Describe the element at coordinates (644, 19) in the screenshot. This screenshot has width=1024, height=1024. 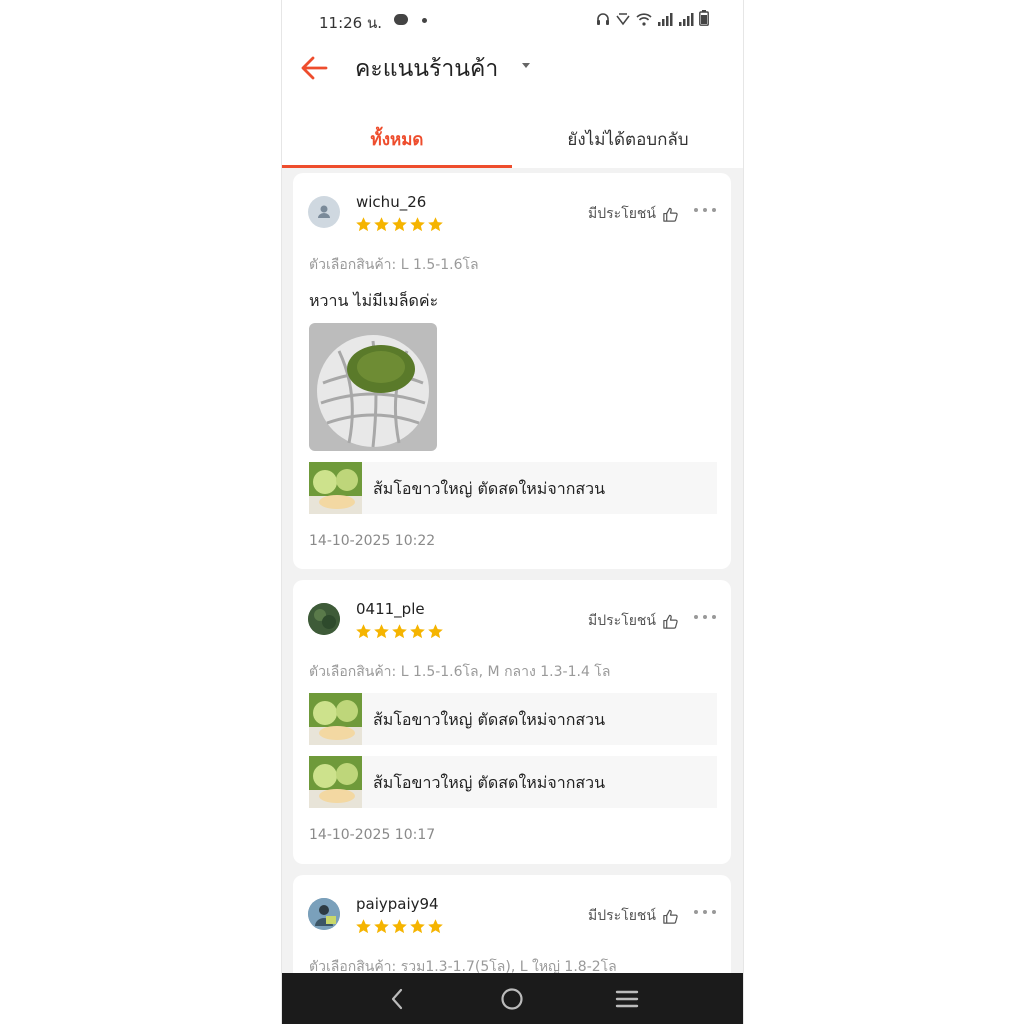
I see `wifi-icon` at that location.